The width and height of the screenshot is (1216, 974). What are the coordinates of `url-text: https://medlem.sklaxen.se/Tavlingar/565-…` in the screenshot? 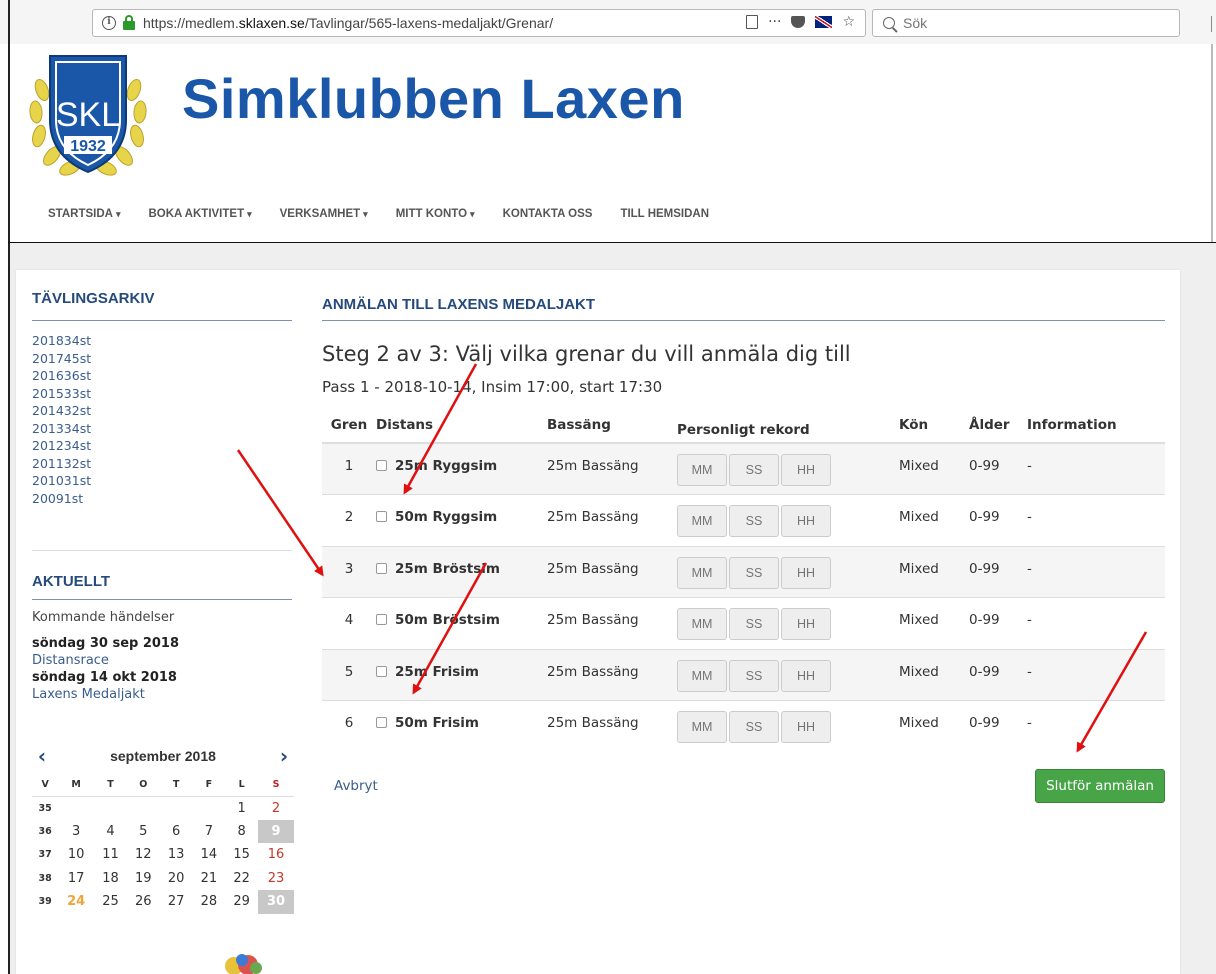 It's located at (348, 23).